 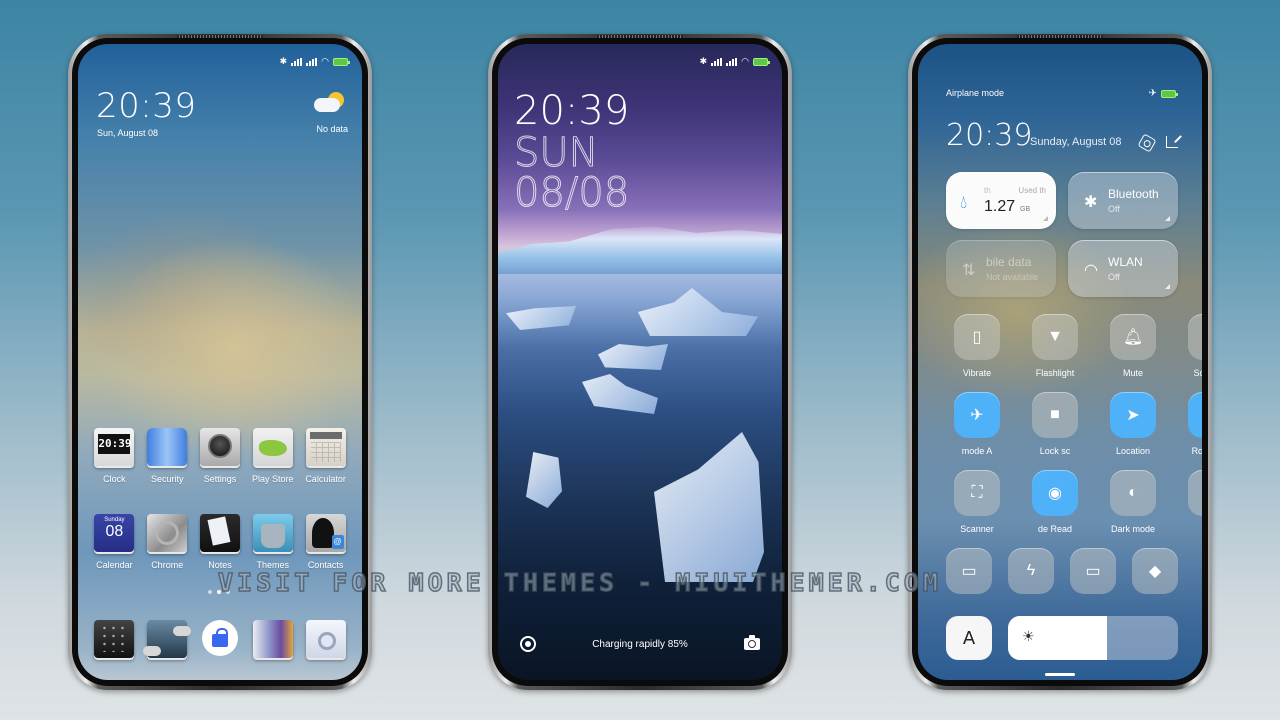 What do you see at coordinates (219, 533) in the screenshot?
I see `notes-icon` at bounding box center [219, 533].